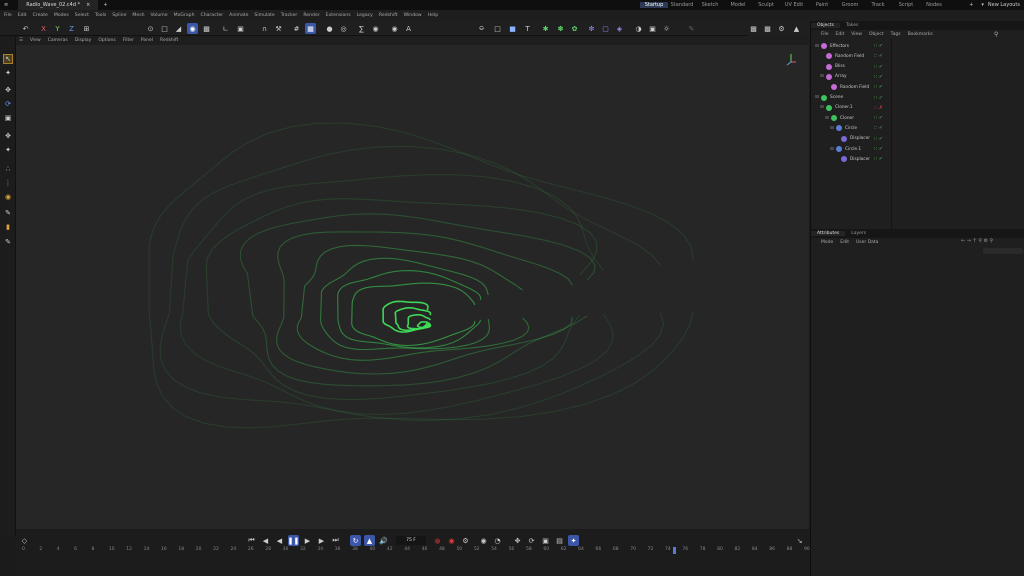 The height and width of the screenshot is (576, 1024). What do you see at coordinates (856, 34) in the screenshot?
I see `objects-menu-view: View` at bounding box center [856, 34].